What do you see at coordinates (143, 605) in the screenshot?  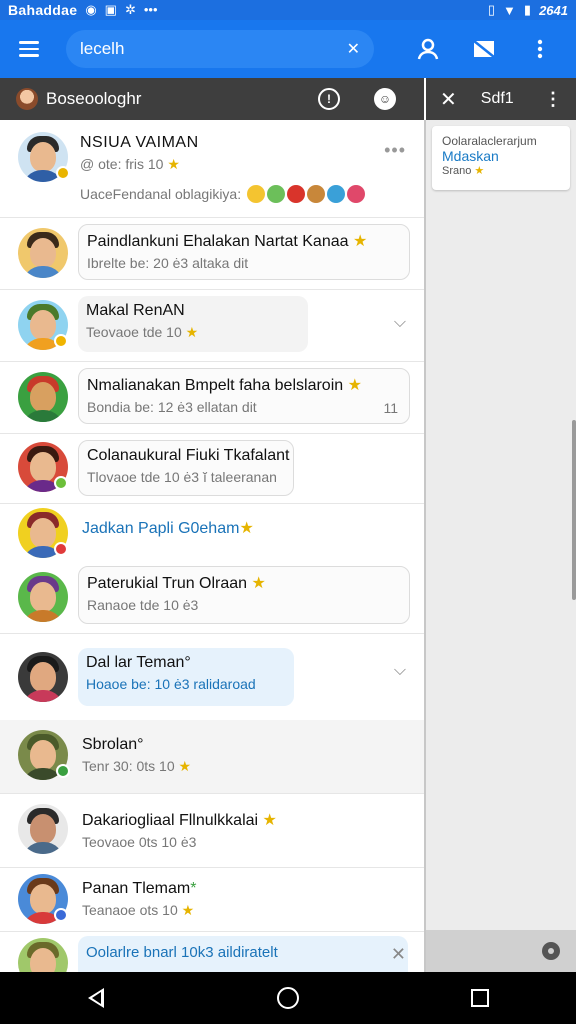 I see `contact-status: Ranaoe tde 10 ė3` at bounding box center [143, 605].